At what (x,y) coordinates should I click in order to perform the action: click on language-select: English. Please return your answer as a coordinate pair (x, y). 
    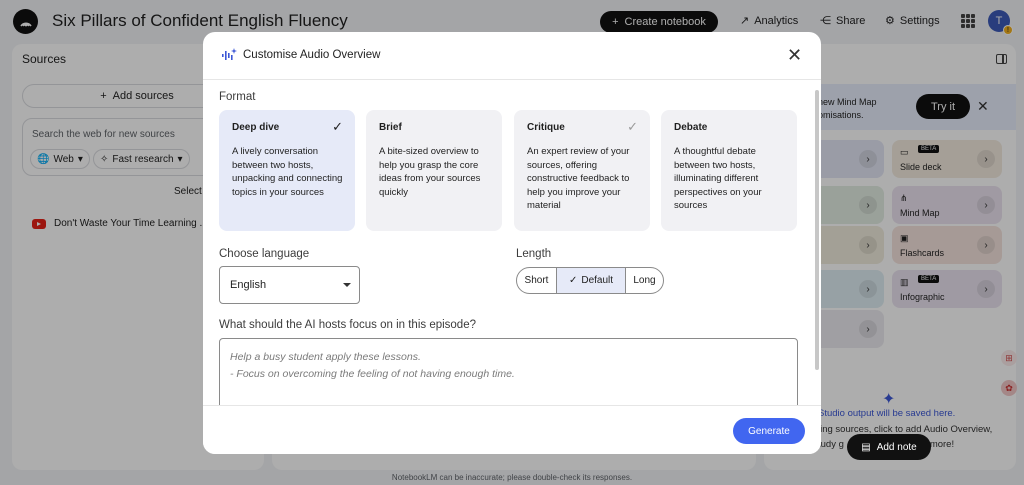
    Looking at the image, I should click on (289, 285).